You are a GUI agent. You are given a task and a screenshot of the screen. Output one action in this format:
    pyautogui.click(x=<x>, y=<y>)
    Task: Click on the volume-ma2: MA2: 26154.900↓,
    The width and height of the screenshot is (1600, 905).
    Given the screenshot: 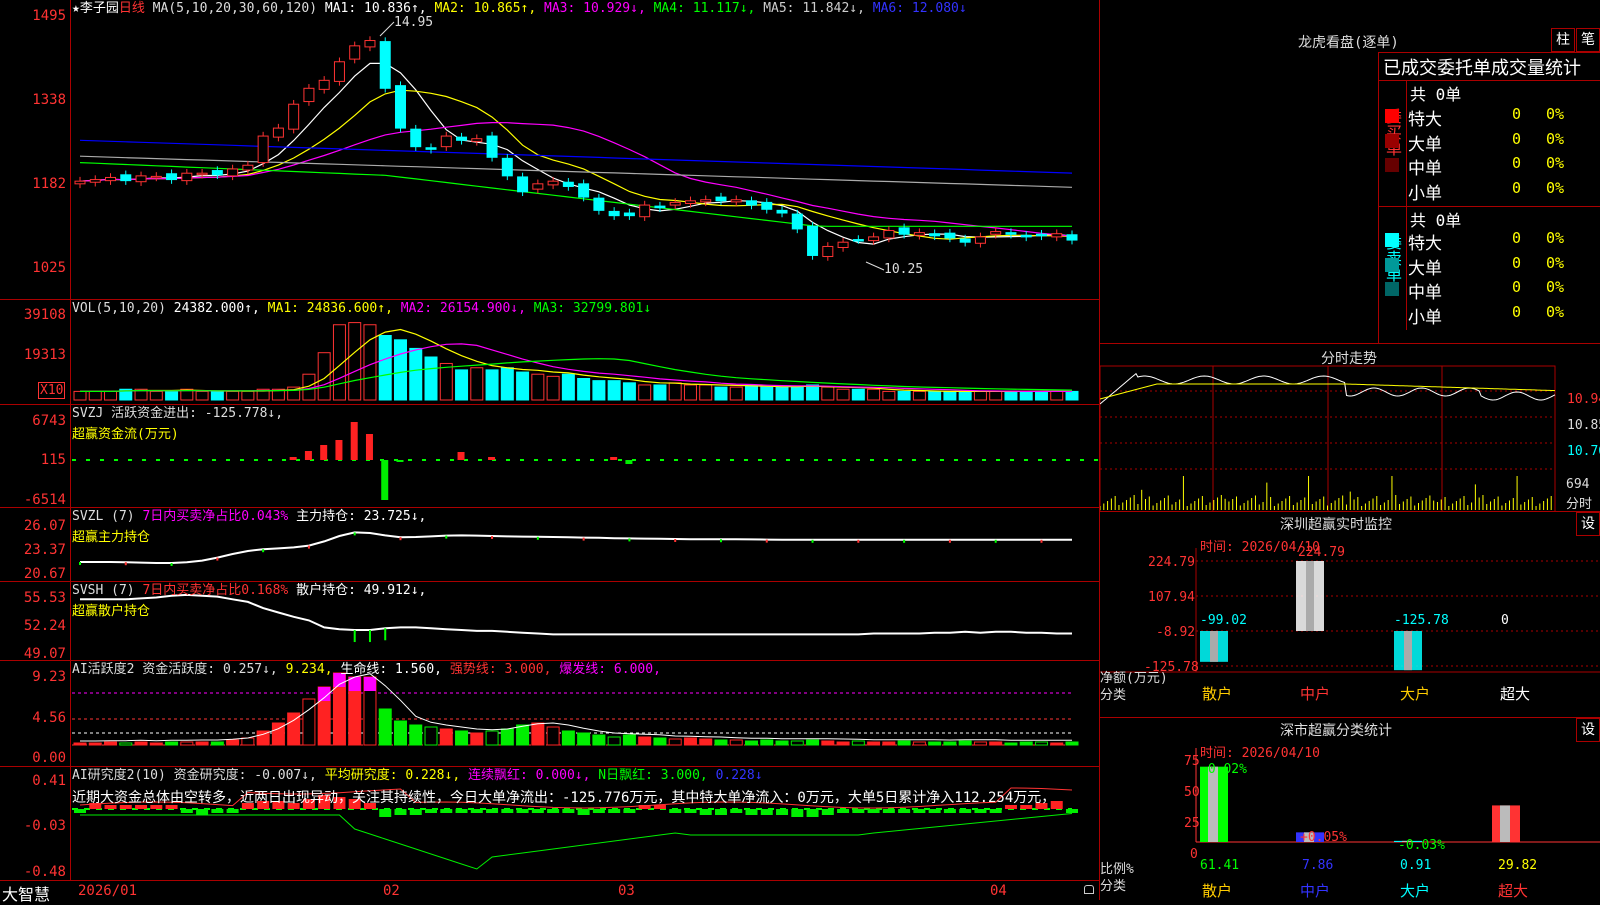 What is the action you would take?
    pyautogui.click(x=463, y=308)
    